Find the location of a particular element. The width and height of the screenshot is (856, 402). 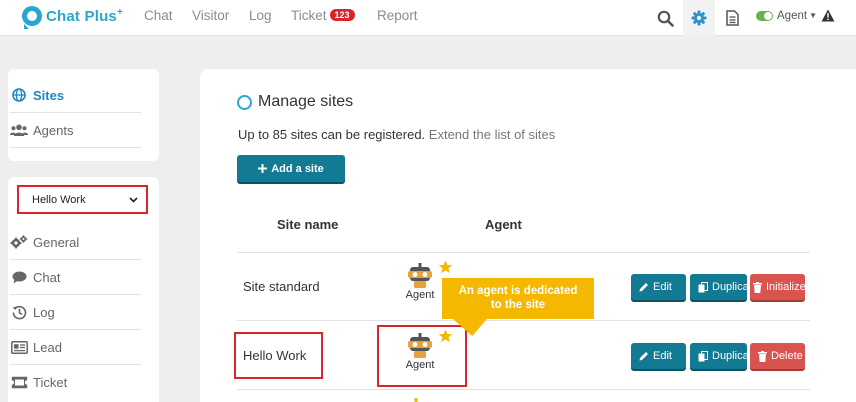

document-button is located at coordinates (732, 18).